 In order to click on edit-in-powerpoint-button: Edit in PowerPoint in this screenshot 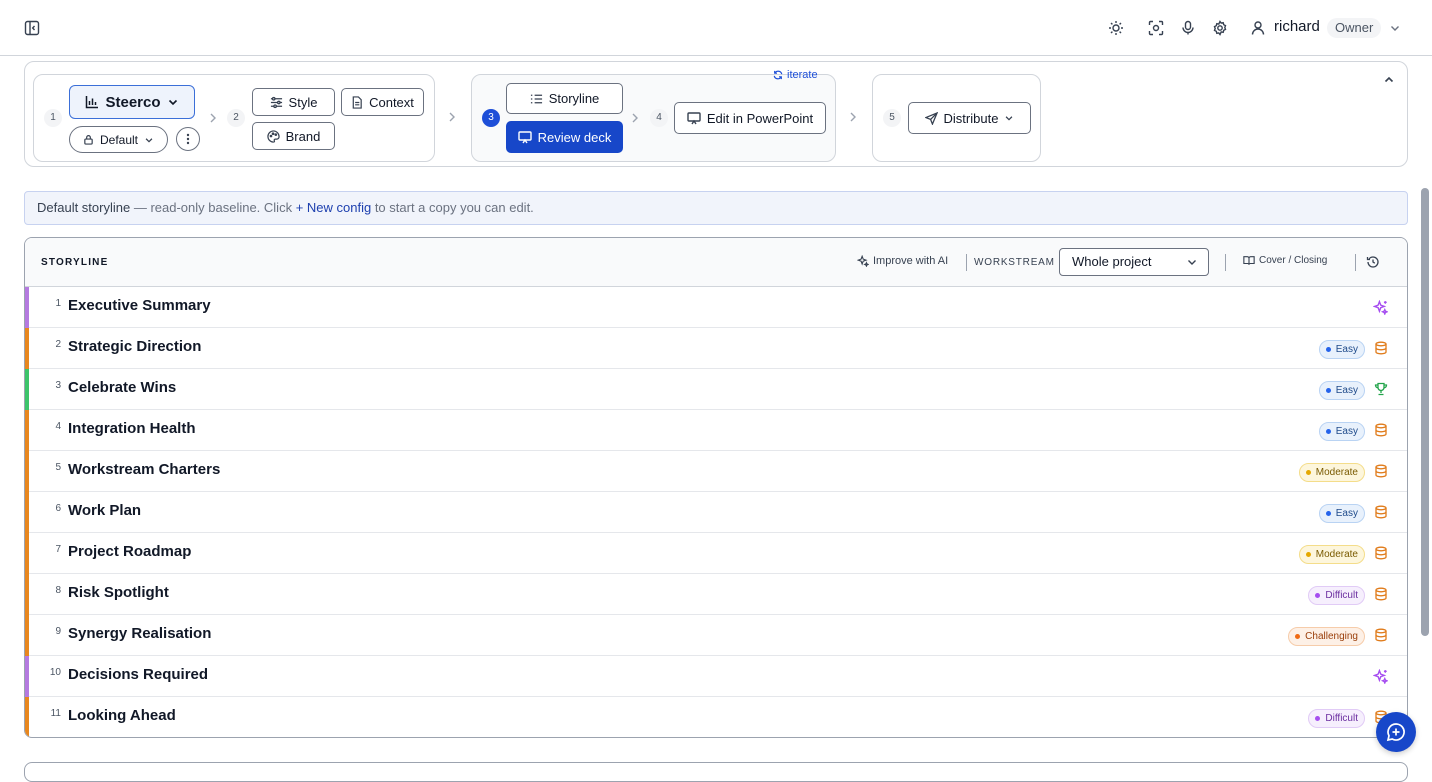, I will do `click(750, 118)`.